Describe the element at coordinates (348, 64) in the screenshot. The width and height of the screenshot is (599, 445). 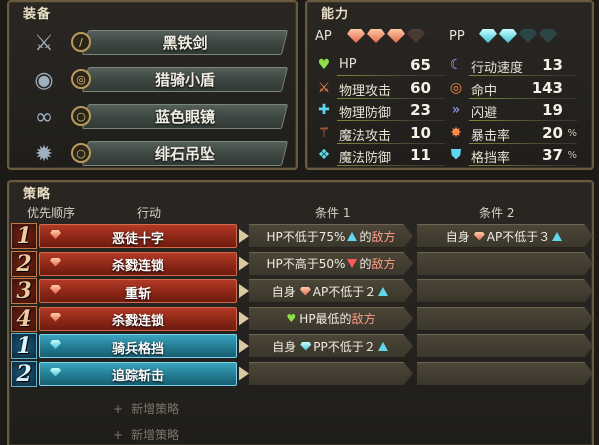
I see `stat-name: HP` at that location.